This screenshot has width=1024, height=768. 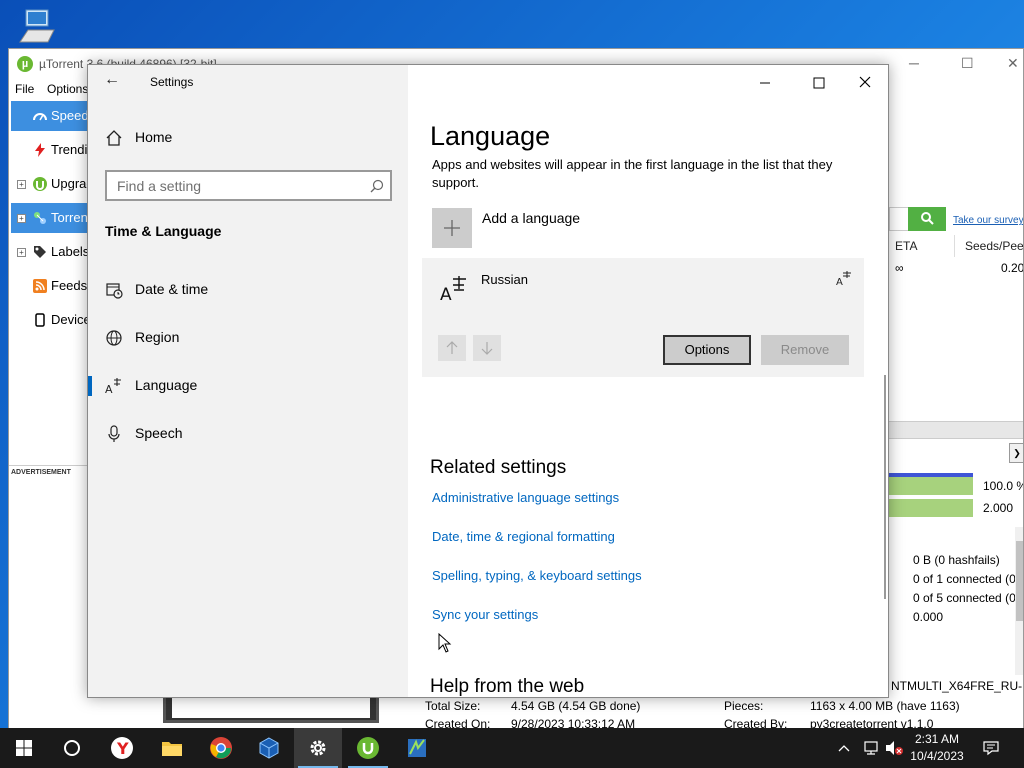 What do you see at coordinates (871, 748) in the screenshot?
I see `network-icon` at bounding box center [871, 748].